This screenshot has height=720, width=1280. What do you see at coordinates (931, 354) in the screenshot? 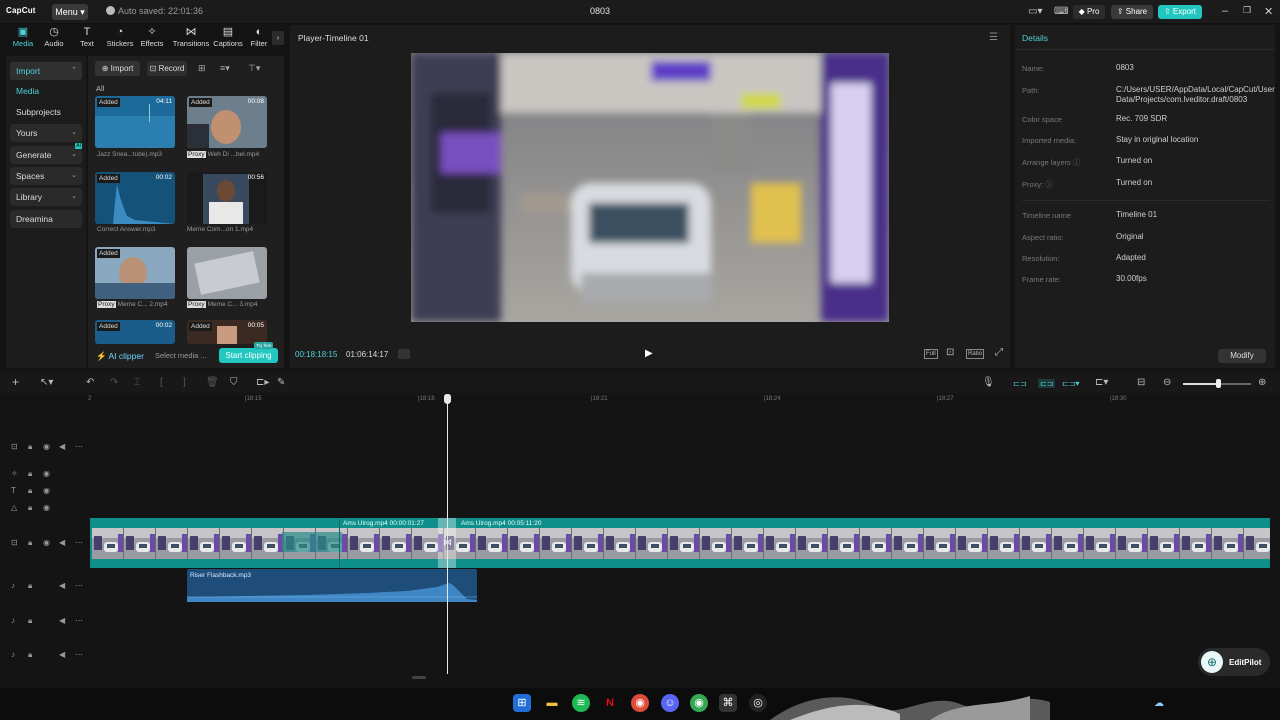
I see `full-quality-button: Full` at bounding box center [931, 354].